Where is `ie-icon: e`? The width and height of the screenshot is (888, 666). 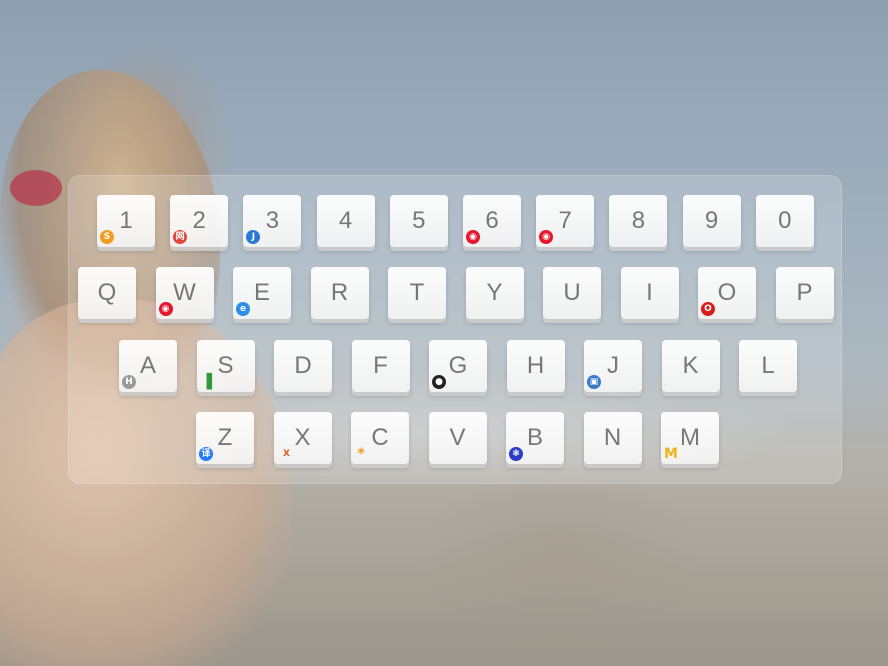 ie-icon: e is located at coordinates (243, 309).